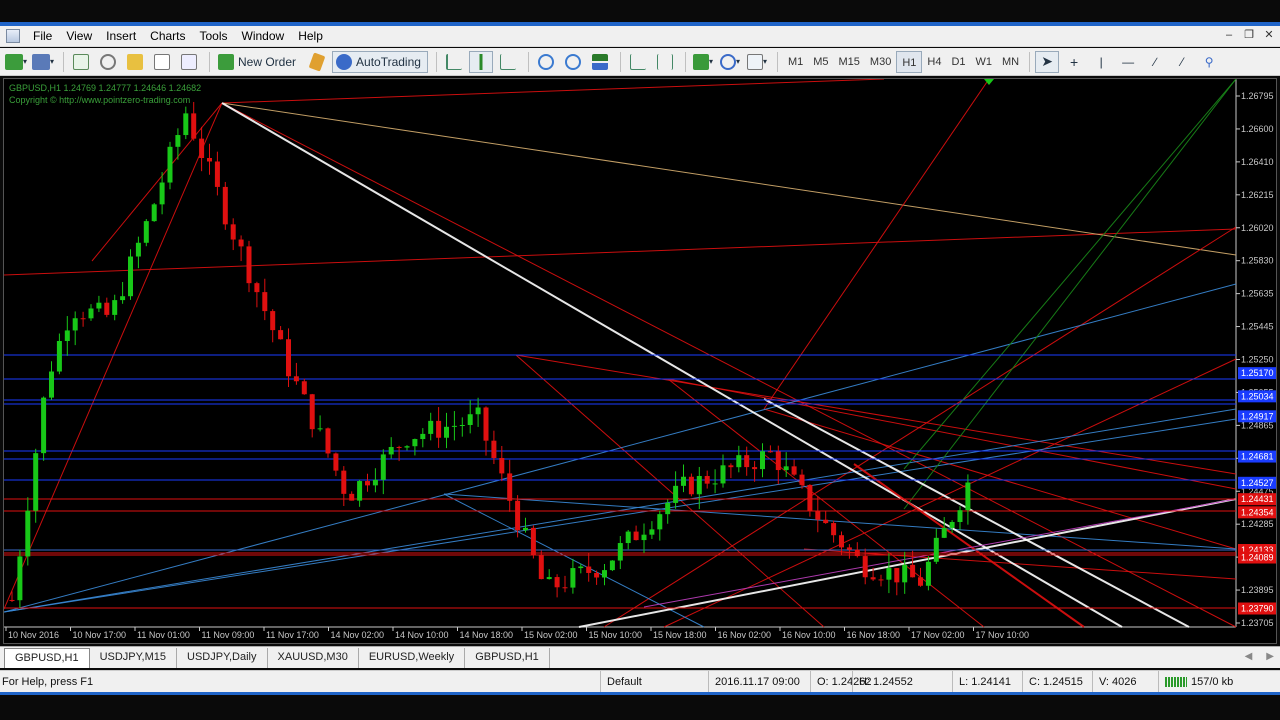 This screenshot has width=1280, height=720. What do you see at coordinates (882, 682) in the screenshot?
I see `status-high: H: 1.24552` at bounding box center [882, 682].